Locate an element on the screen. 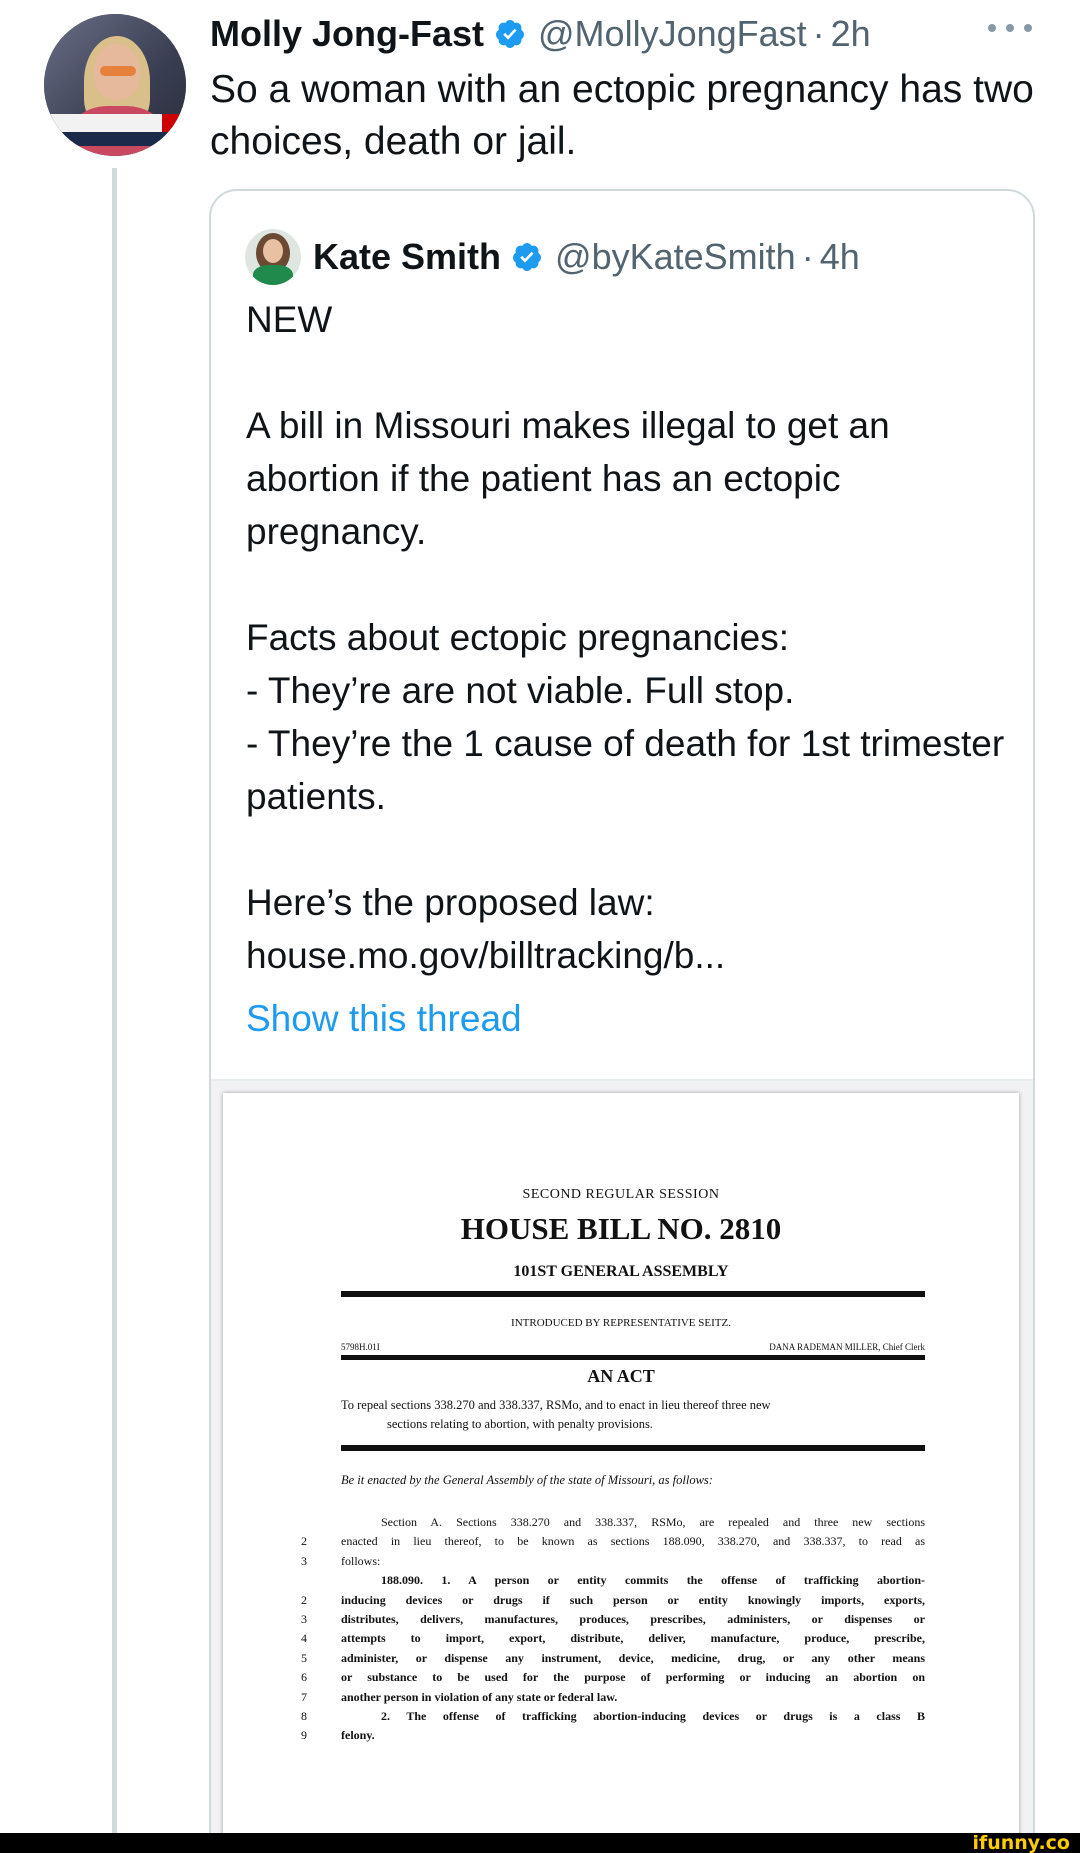 The height and width of the screenshot is (1853, 1080). quoted-author-handle: @byKateSmith is located at coordinates (675, 256).